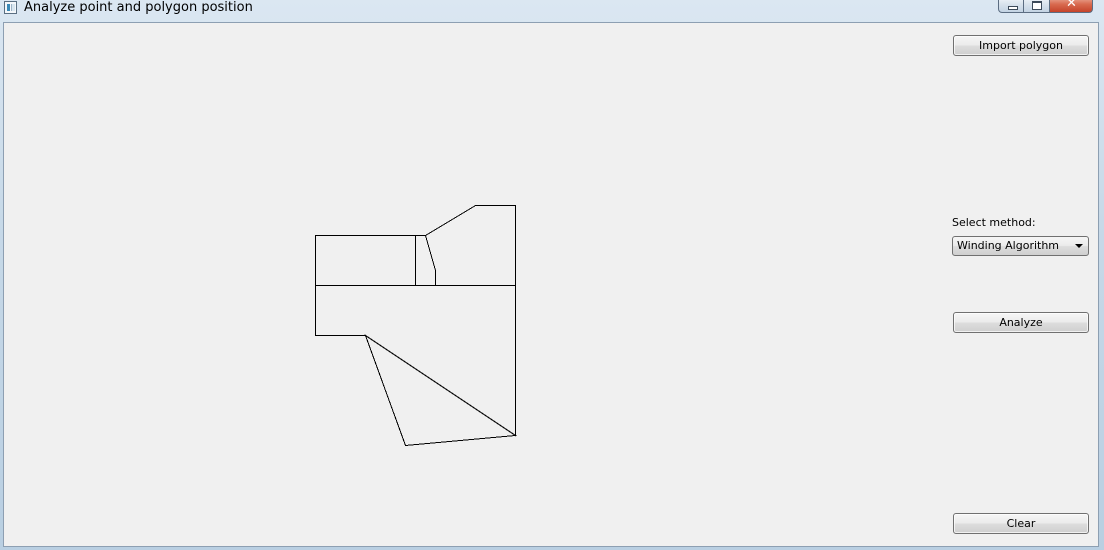 The image size is (1104, 550). I want to click on analyze-button: Analyze, so click(1021, 322).